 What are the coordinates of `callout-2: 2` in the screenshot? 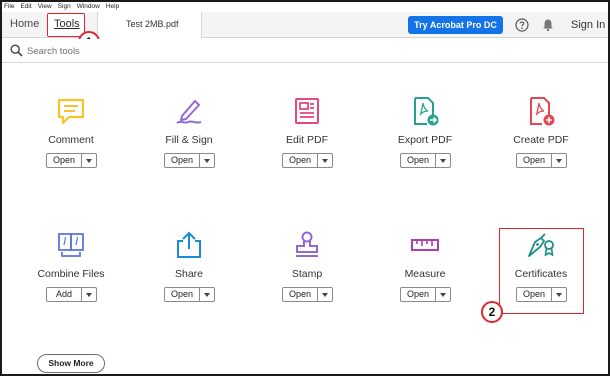 It's located at (492, 312).